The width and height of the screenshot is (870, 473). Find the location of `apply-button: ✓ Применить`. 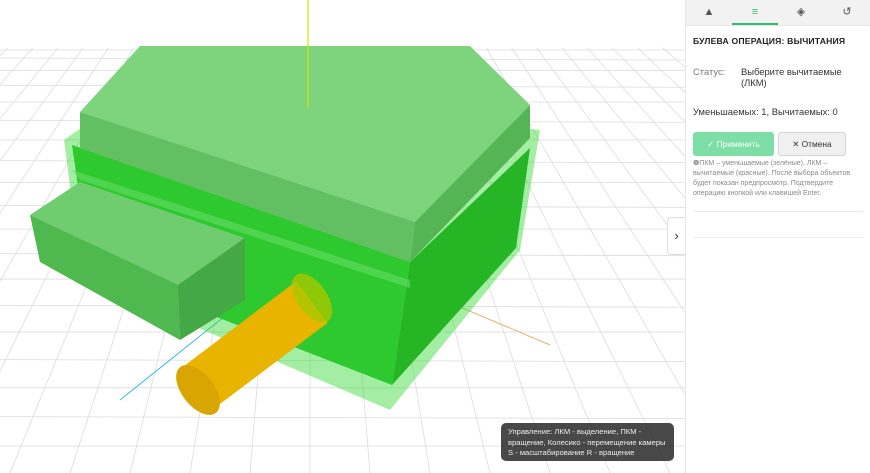

apply-button: ✓ Применить is located at coordinates (733, 144).